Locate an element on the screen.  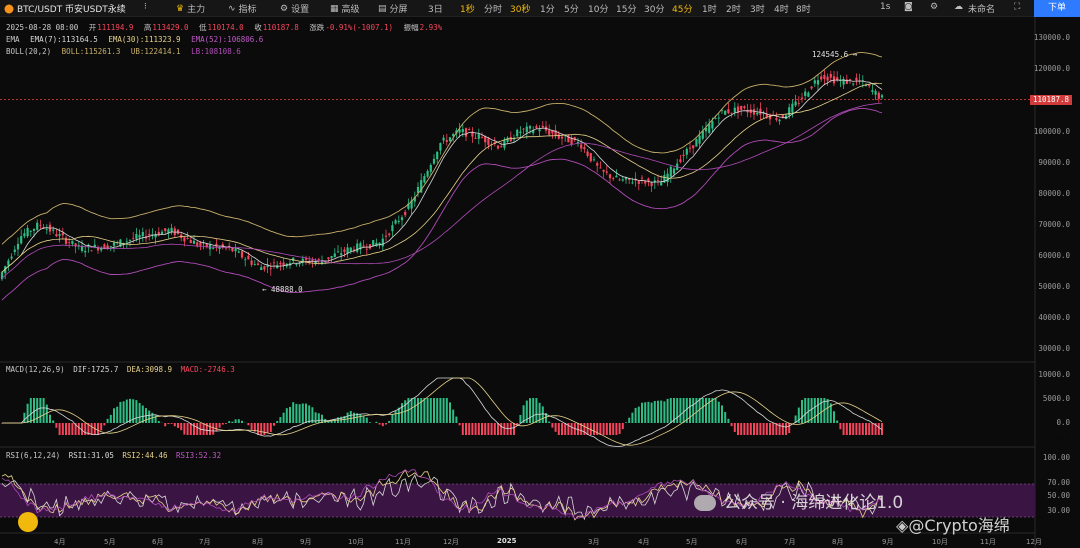
wechat-watermark-text: 公众号 · 海绵进化论1.0 is located at coordinates (814, 503).